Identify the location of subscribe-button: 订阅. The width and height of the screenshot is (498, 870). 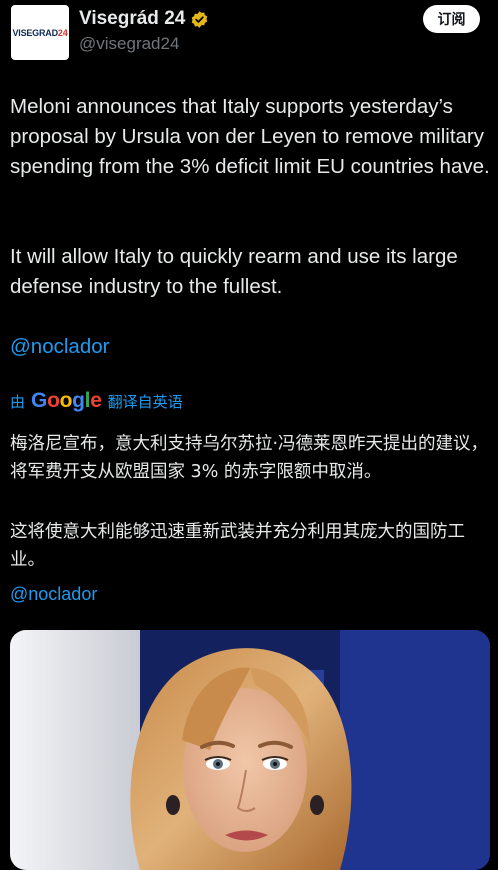
(451, 19).